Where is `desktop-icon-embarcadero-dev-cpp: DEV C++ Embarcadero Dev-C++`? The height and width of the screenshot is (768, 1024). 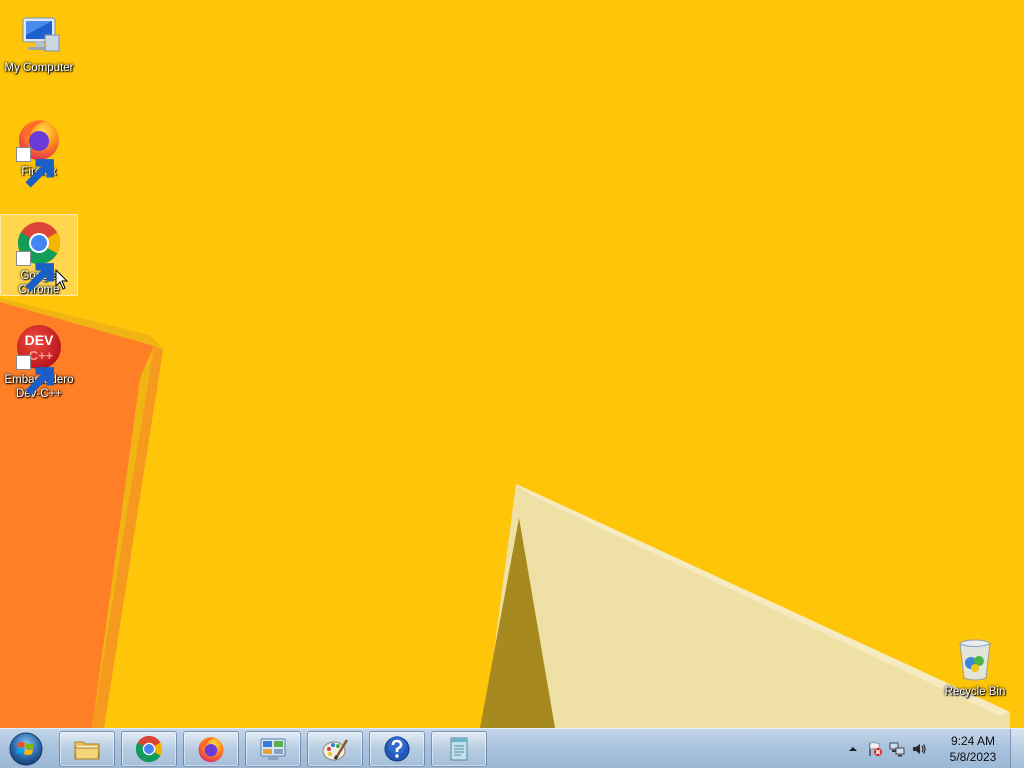
desktop-icon-embarcadero-dev-cpp: DEV C++ Embarcadero Dev-C++ is located at coordinates (39, 360).